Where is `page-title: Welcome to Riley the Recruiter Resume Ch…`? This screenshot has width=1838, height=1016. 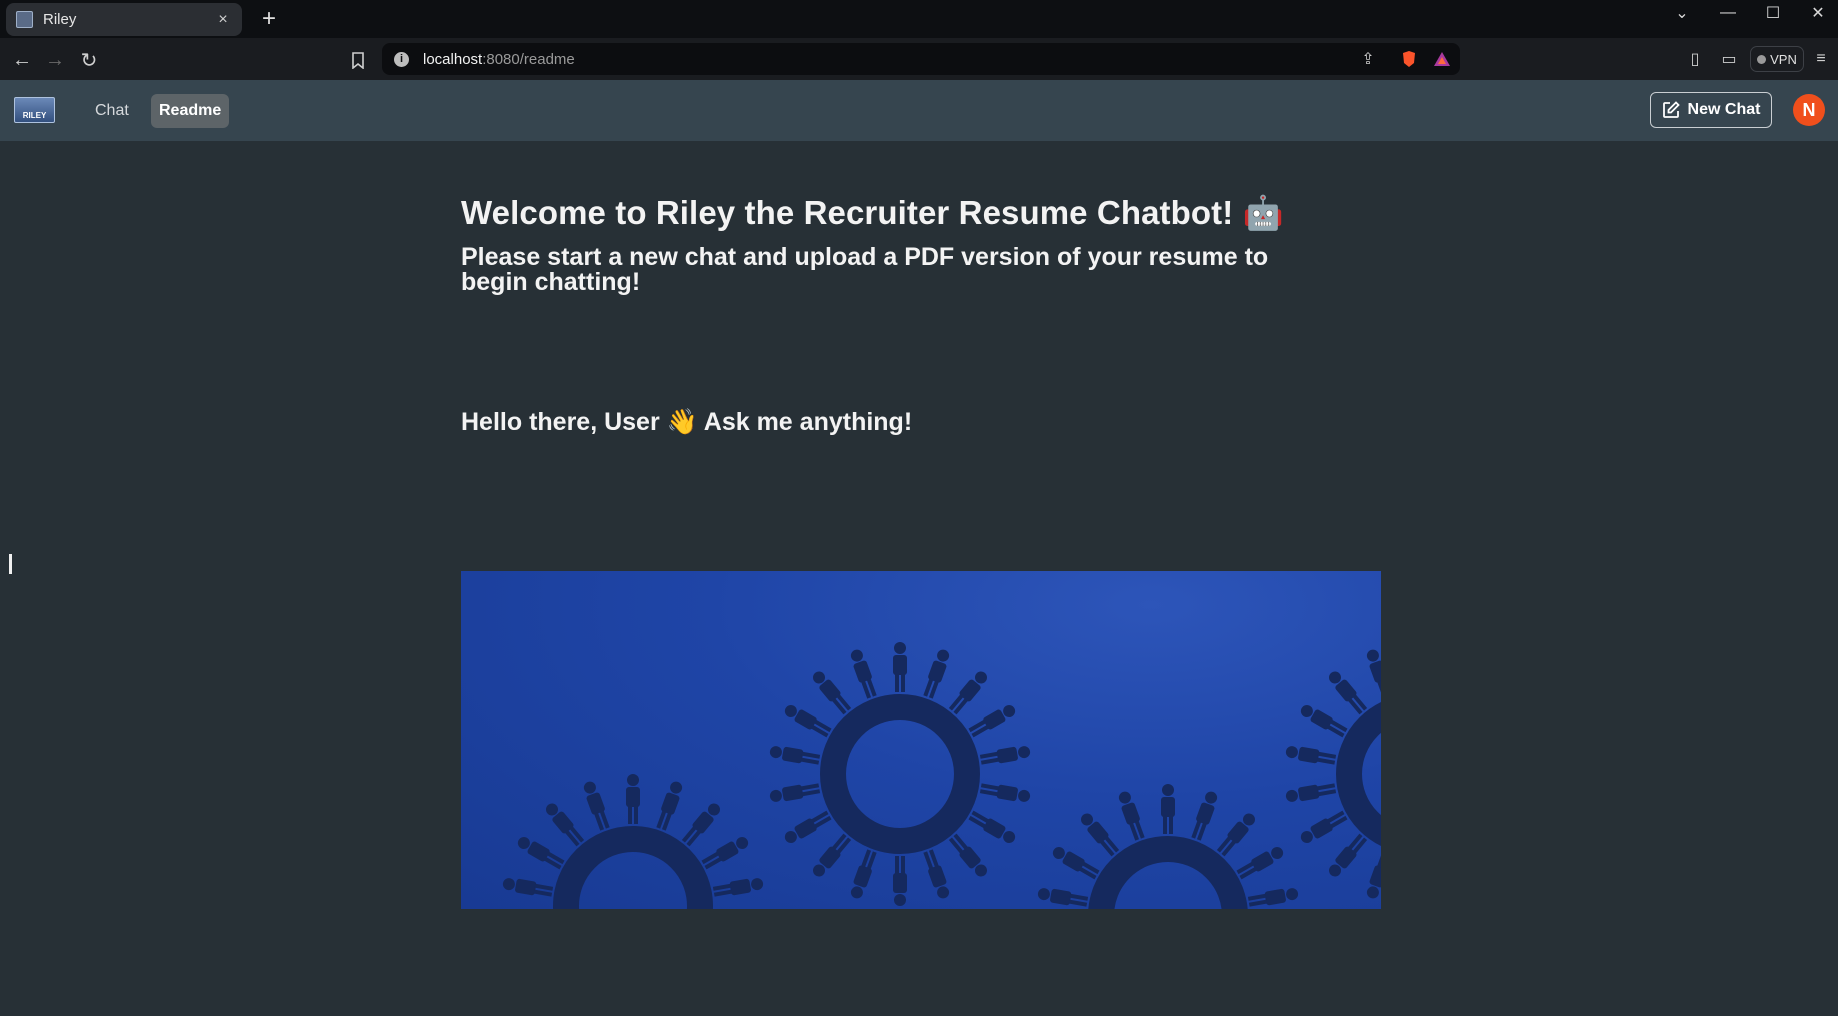 page-title: Welcome to Riley the Recruiter Resume Ch… is located at coordinates (872, 212).